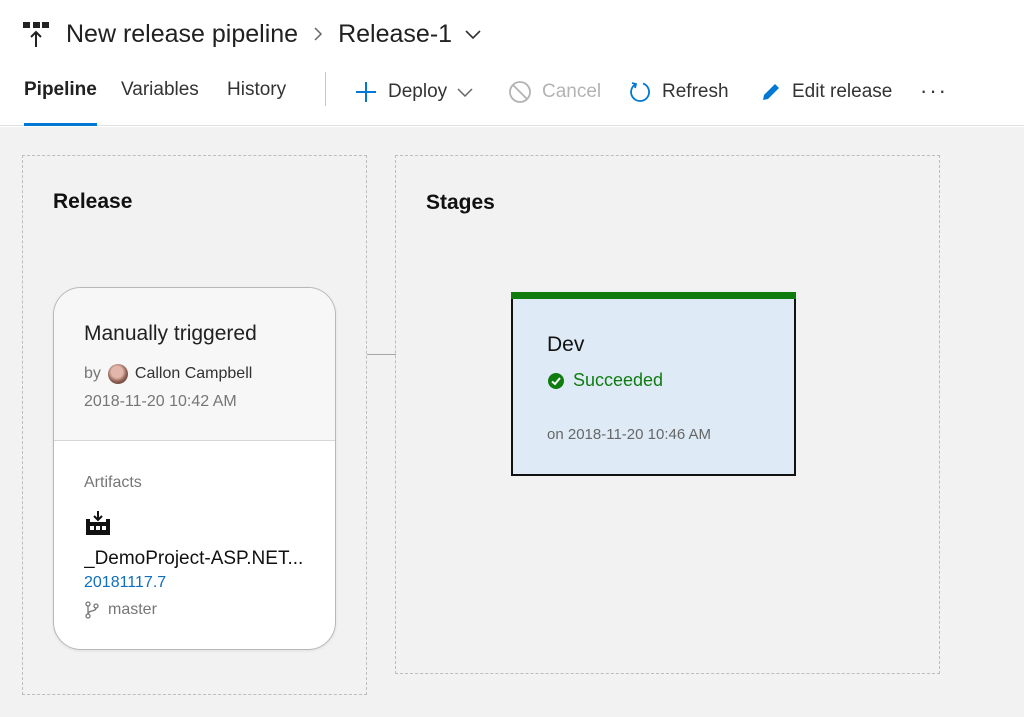 This screenshot has width=1024, height=717. Describe the element at coordinates (325, 89) in the screenshot. I see `toolbar-divider` at that location.